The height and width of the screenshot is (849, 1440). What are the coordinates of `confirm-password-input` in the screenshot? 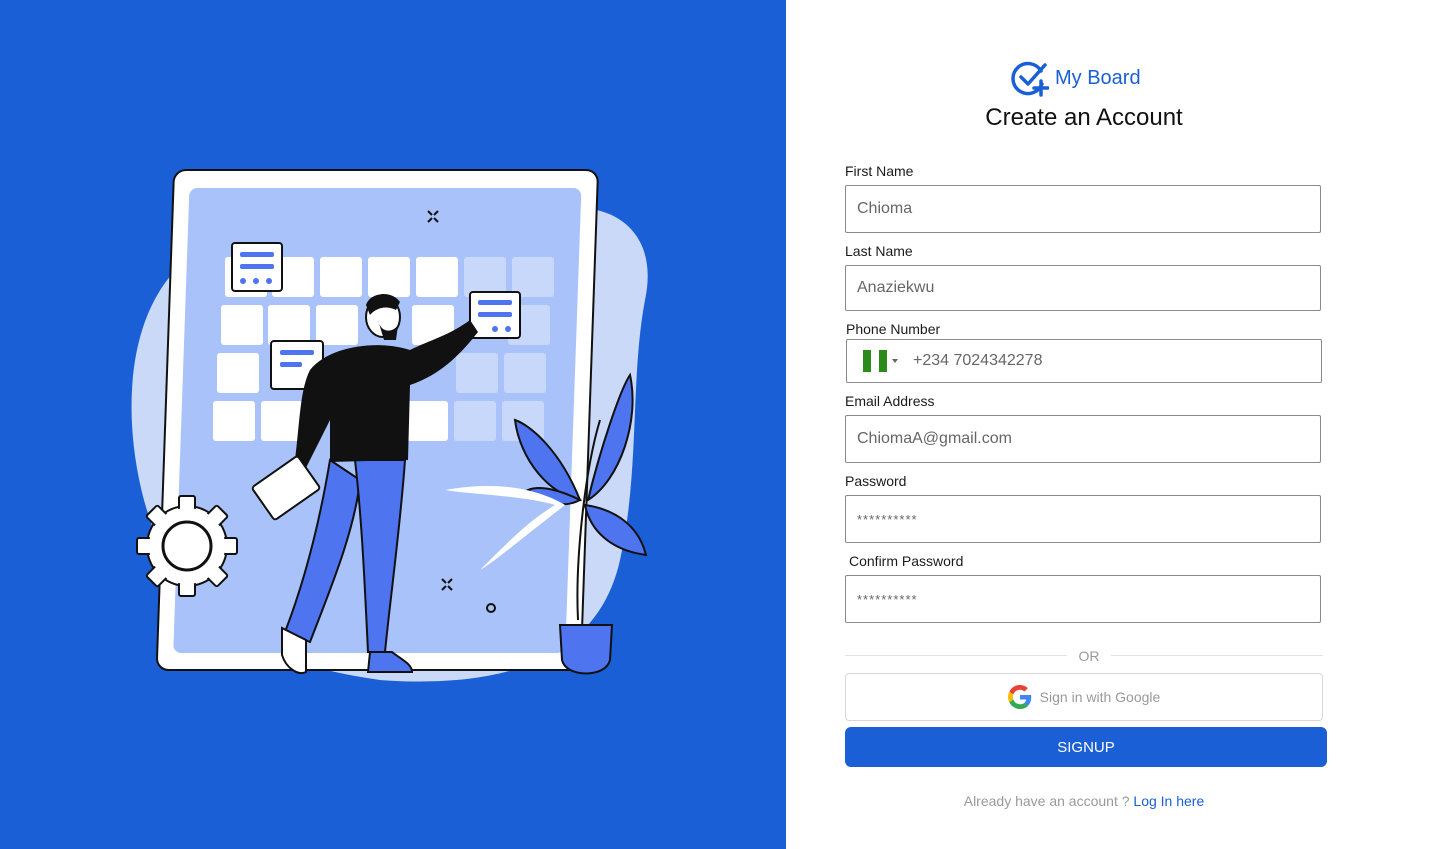 It's located at (1083, 599).